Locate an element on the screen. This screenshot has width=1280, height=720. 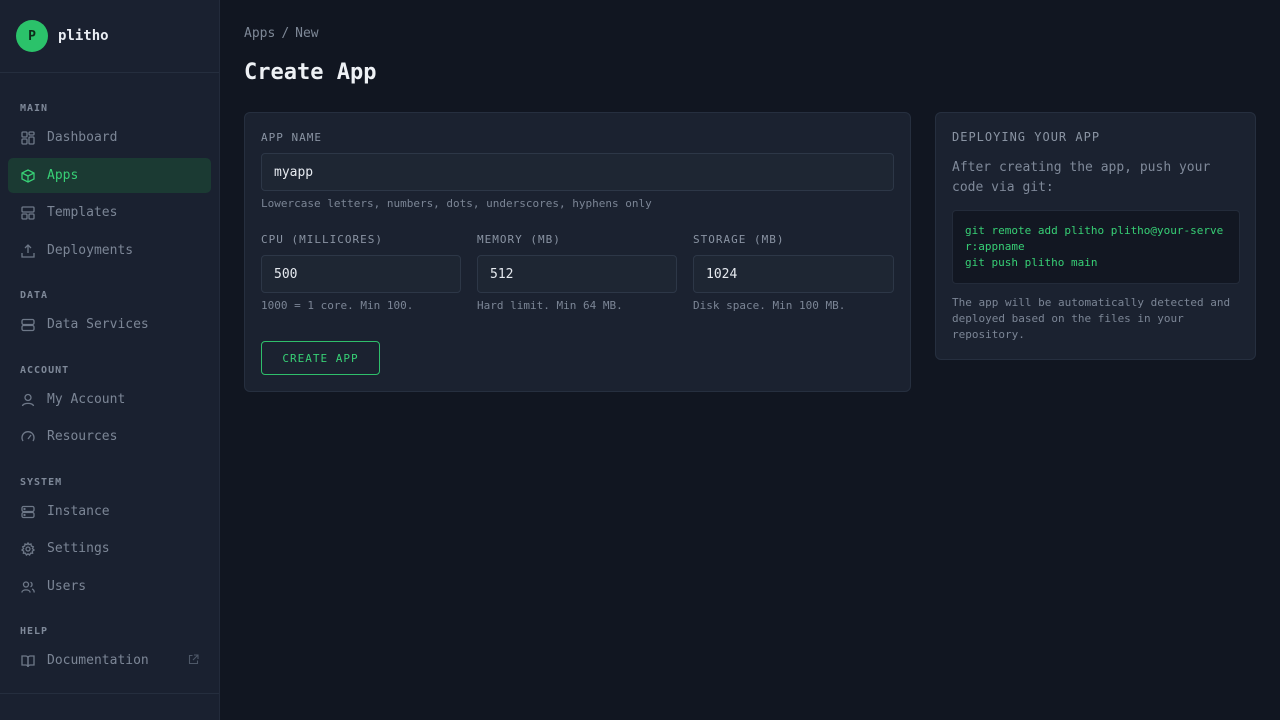
page-title: Create App is located at coordinates (310, 72).